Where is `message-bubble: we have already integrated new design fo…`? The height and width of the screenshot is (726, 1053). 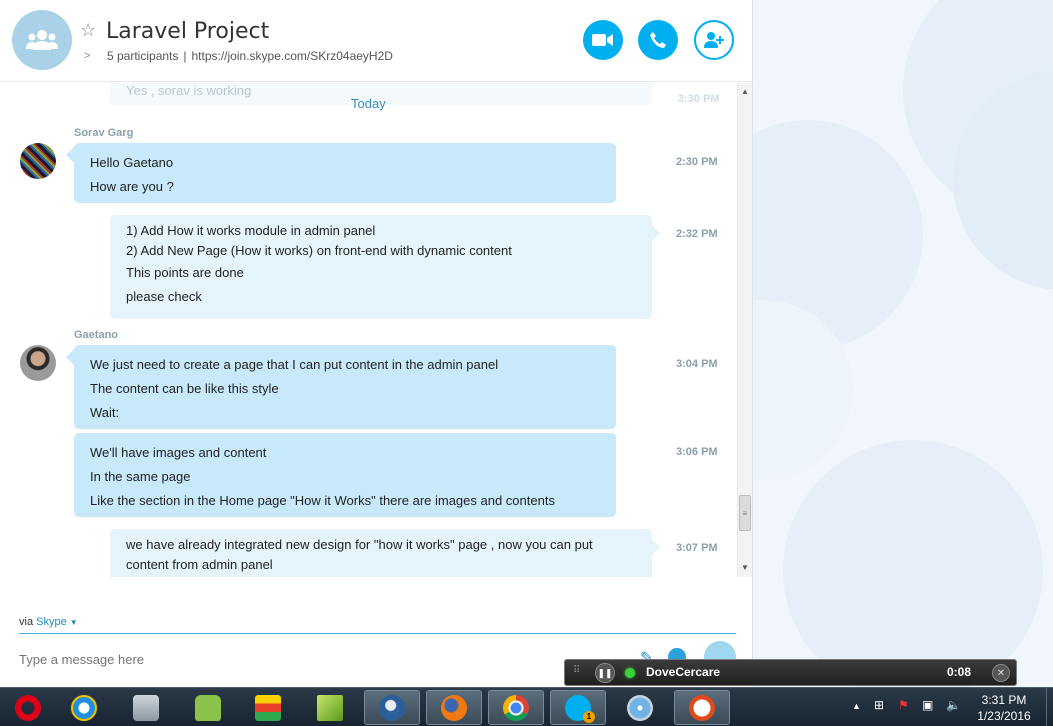 message-bubble: we have already integrated new design fo… is located at coordinates (381, 553).